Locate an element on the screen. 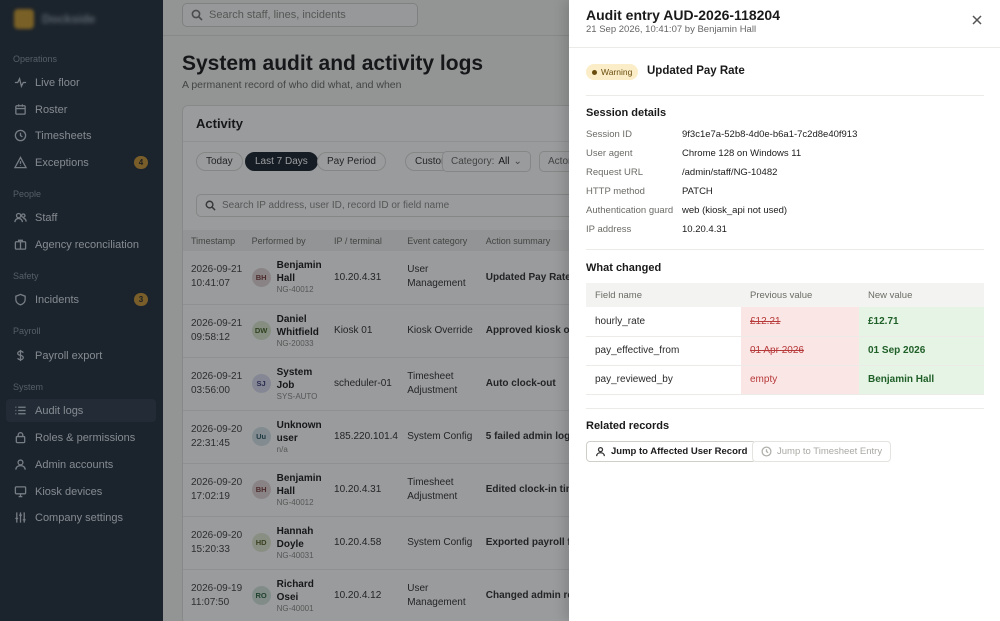 This screenshot has width=1000, height=621. related-heading: Related records is located at coordinates (628, 426).